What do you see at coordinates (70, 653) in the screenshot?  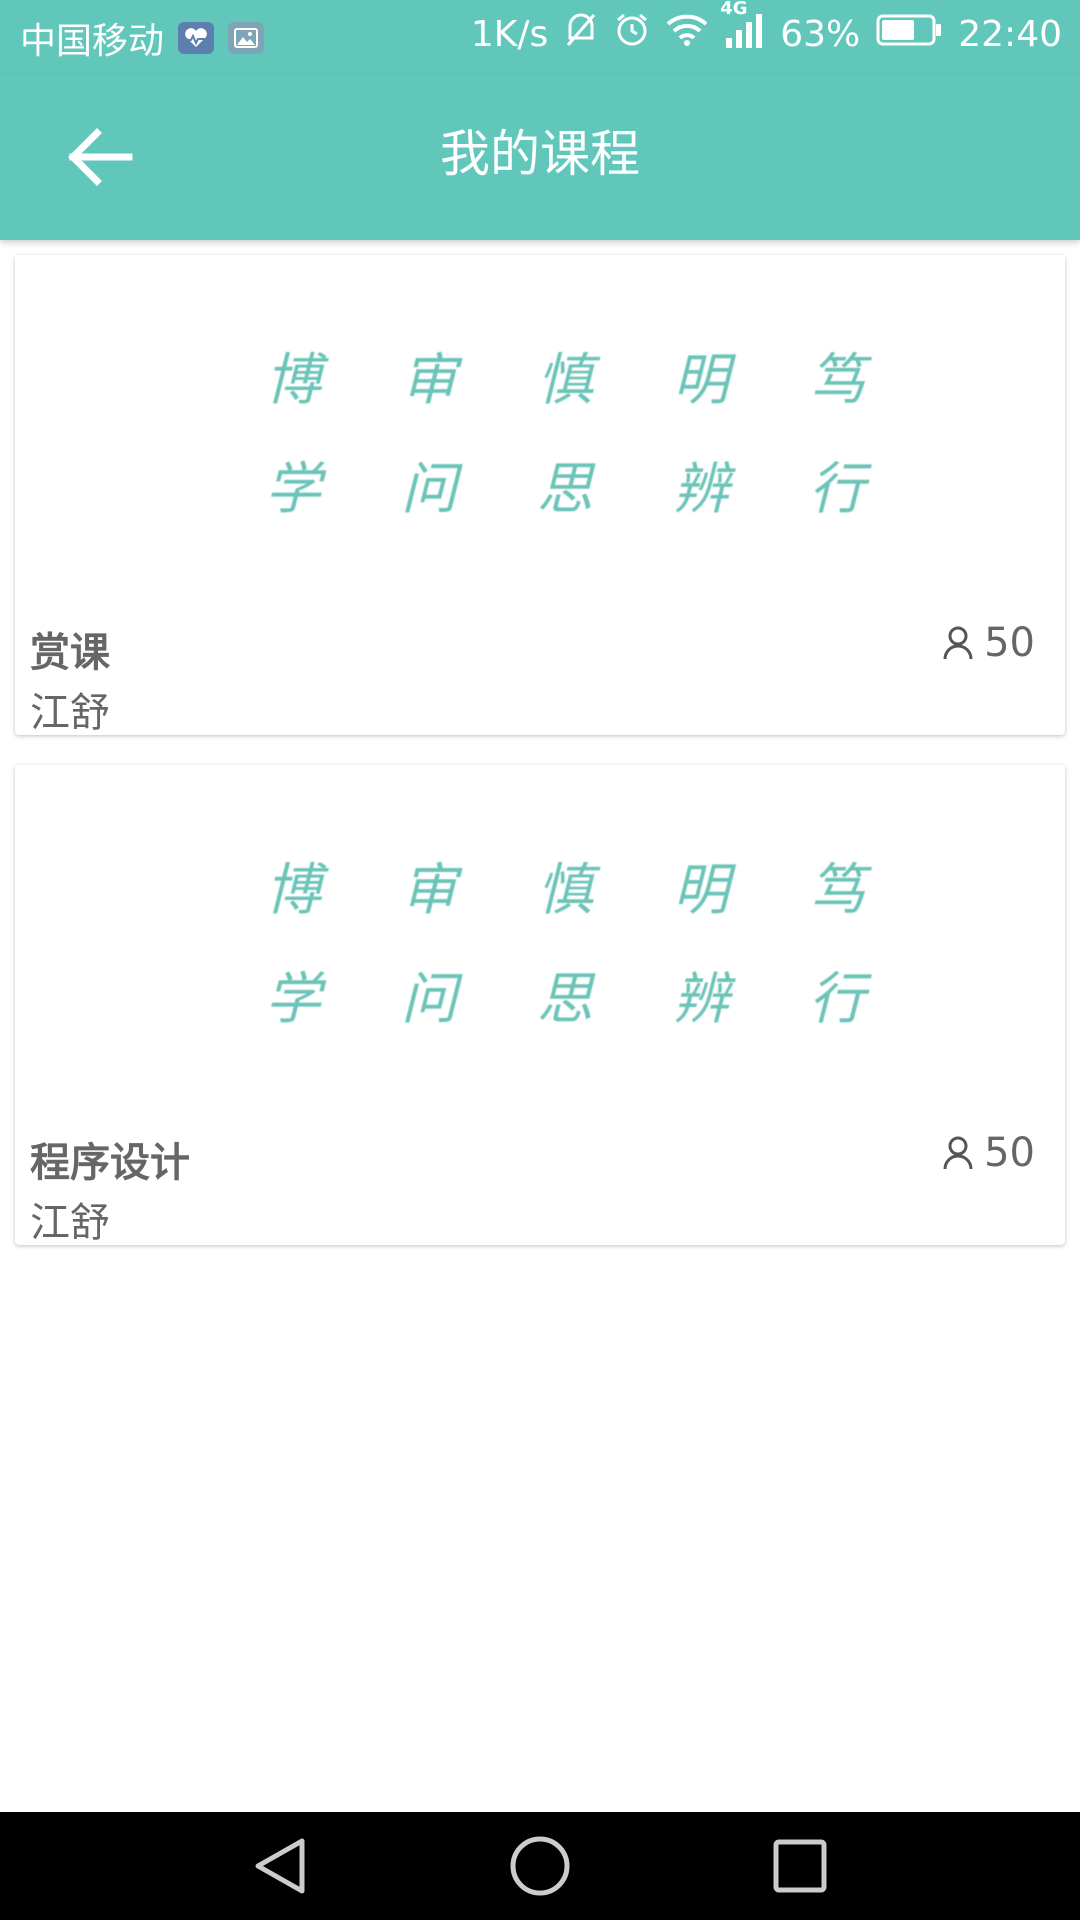 I see `course-title: 赏课` at bounding box center [70, 653].